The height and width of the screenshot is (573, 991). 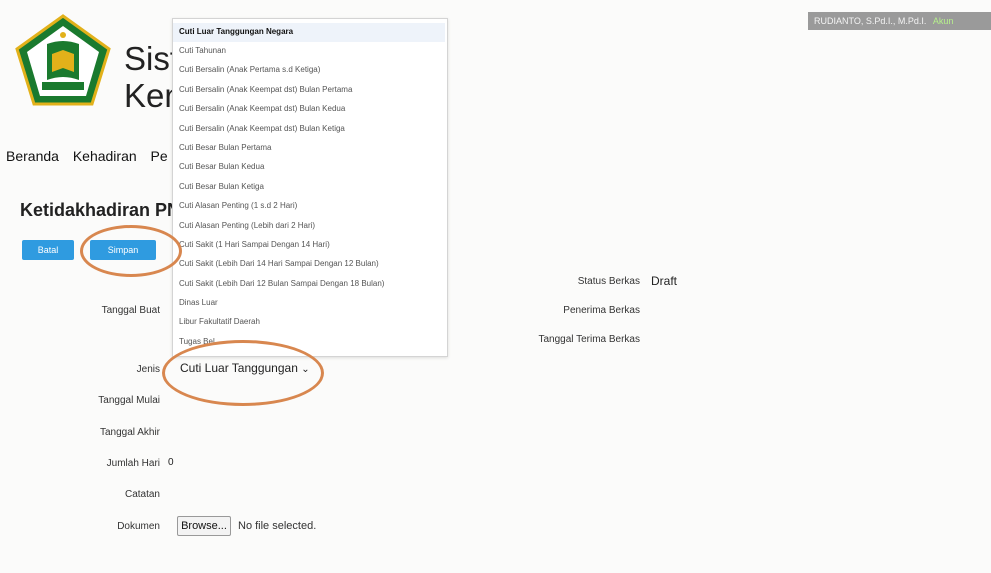 What do you see at coordinates (219, 321) in the screenshot?
I see `dropdown-option: Libur Fakultatif Daerah` at bounding box center [219, 321].